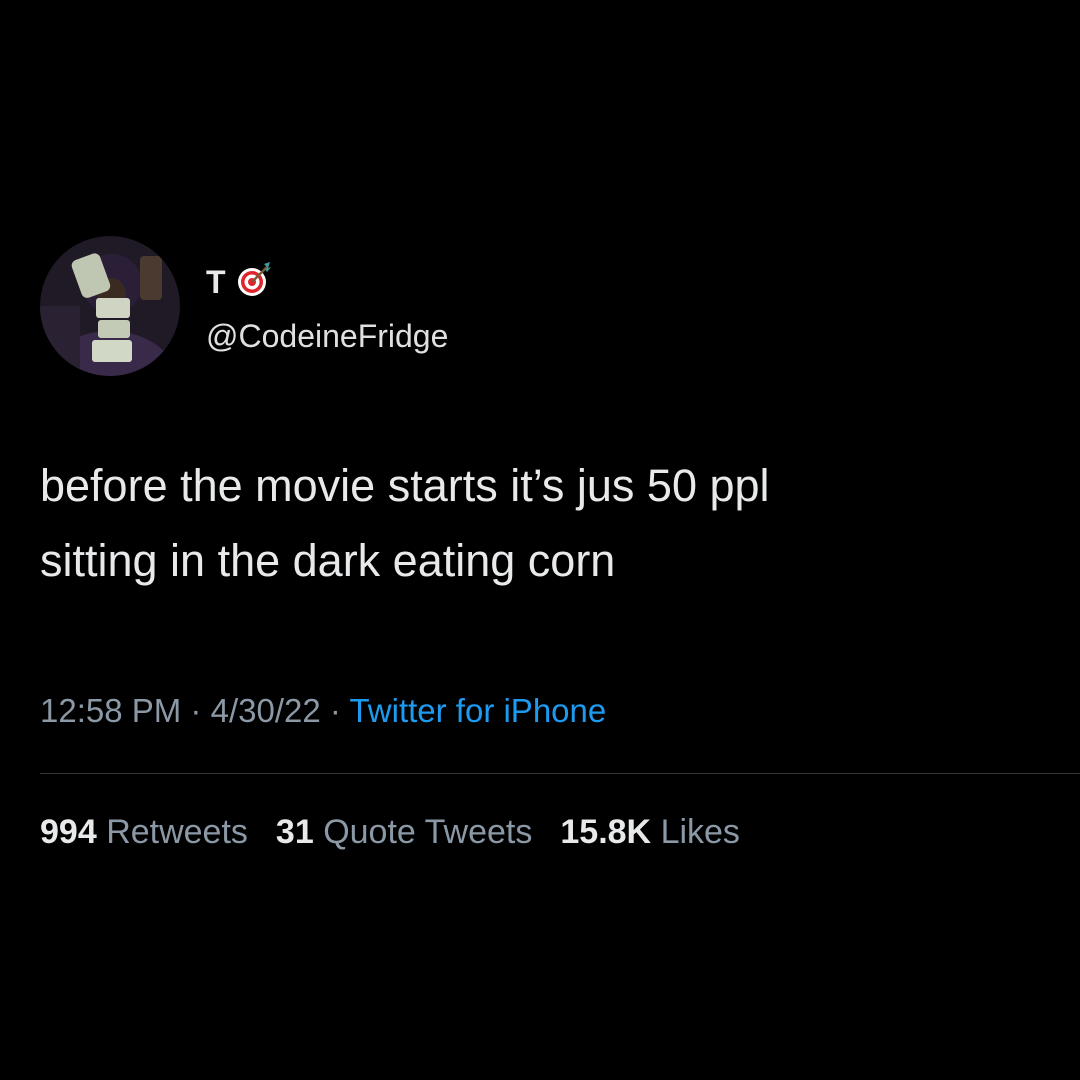 The width and height of the screenshot is (1080, 1080). Describe the element at coordinates (323, 711) in the screenshot. I see `tweet-meta: 12:58 PM · 4/30/22 · Twitter for iPhone` at that location.